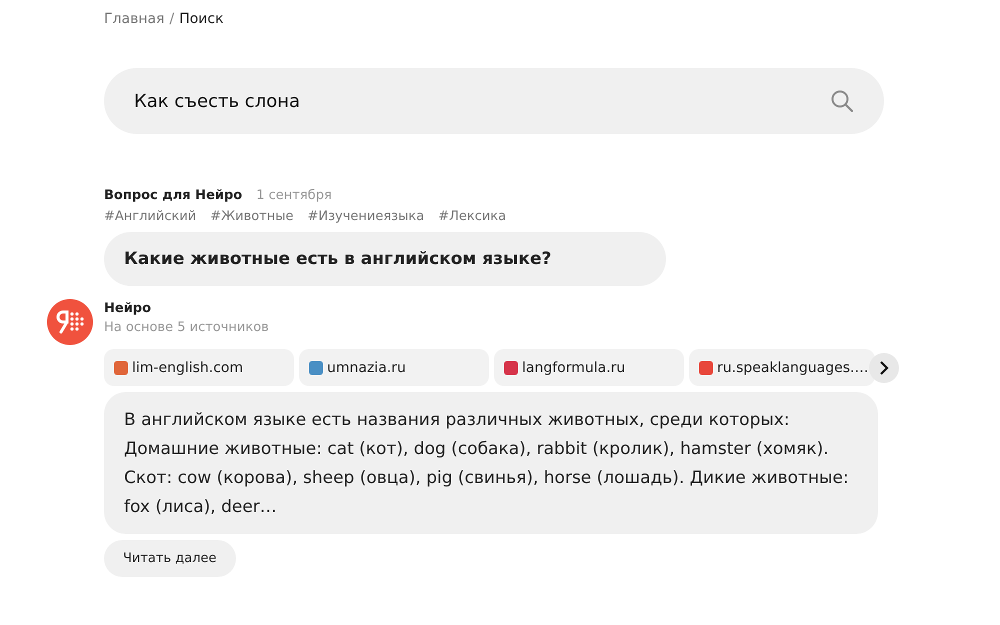 Image resolution: width=1000 pixels, height=625 pixels. I want to click on source-chip: langformula.ru, so click(589, 367).